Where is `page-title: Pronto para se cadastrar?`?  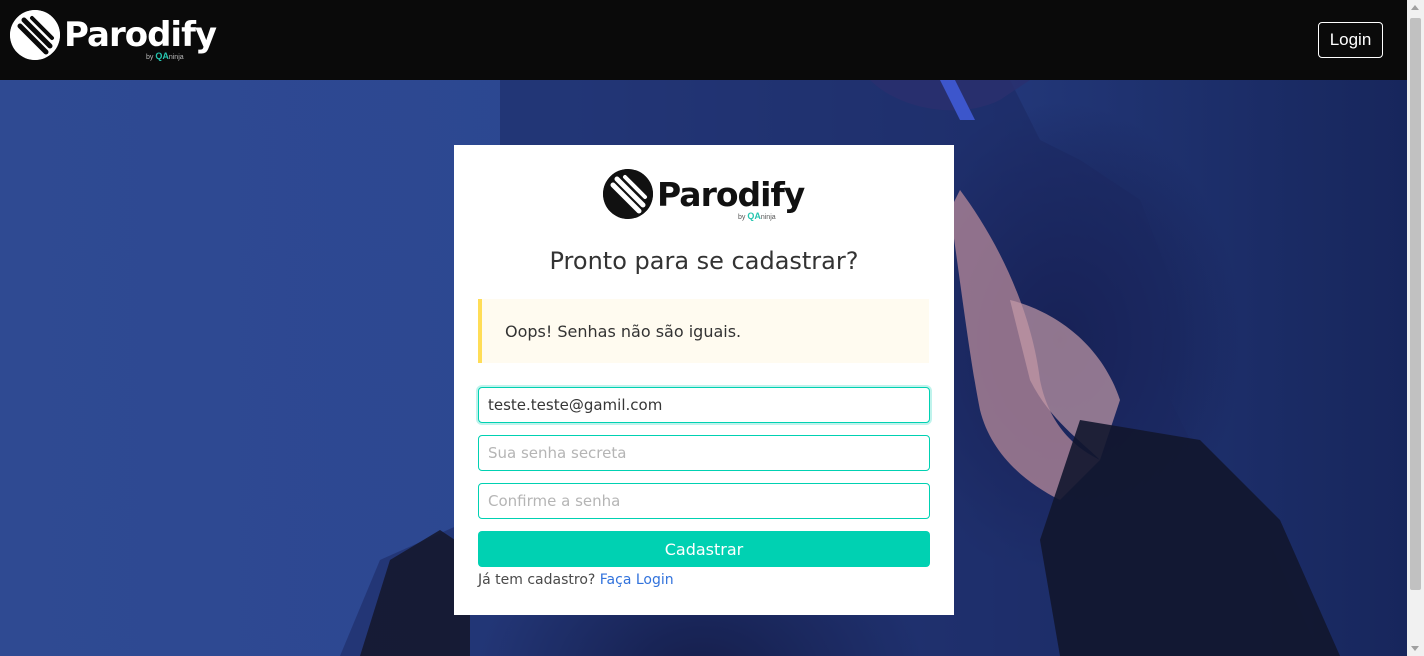 page-title: Pronto para se cadastrar? is located at coordinates (704, 261).